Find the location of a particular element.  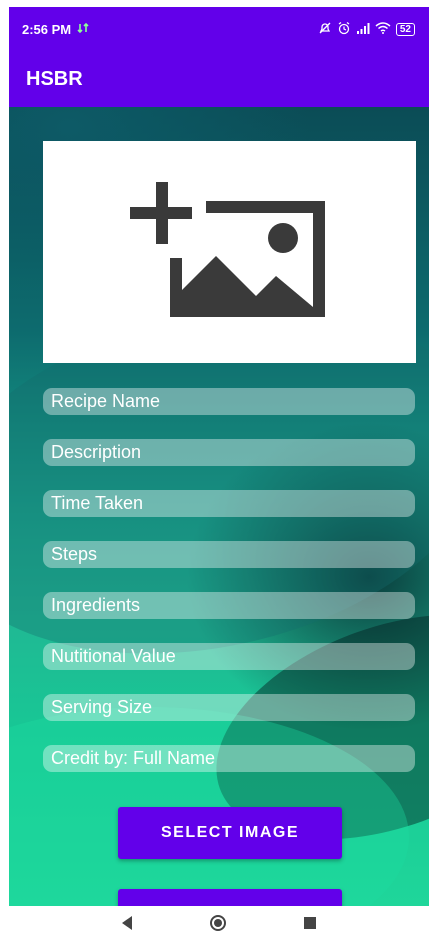

app-bar: HSBR is located at coordinates (219, 79).